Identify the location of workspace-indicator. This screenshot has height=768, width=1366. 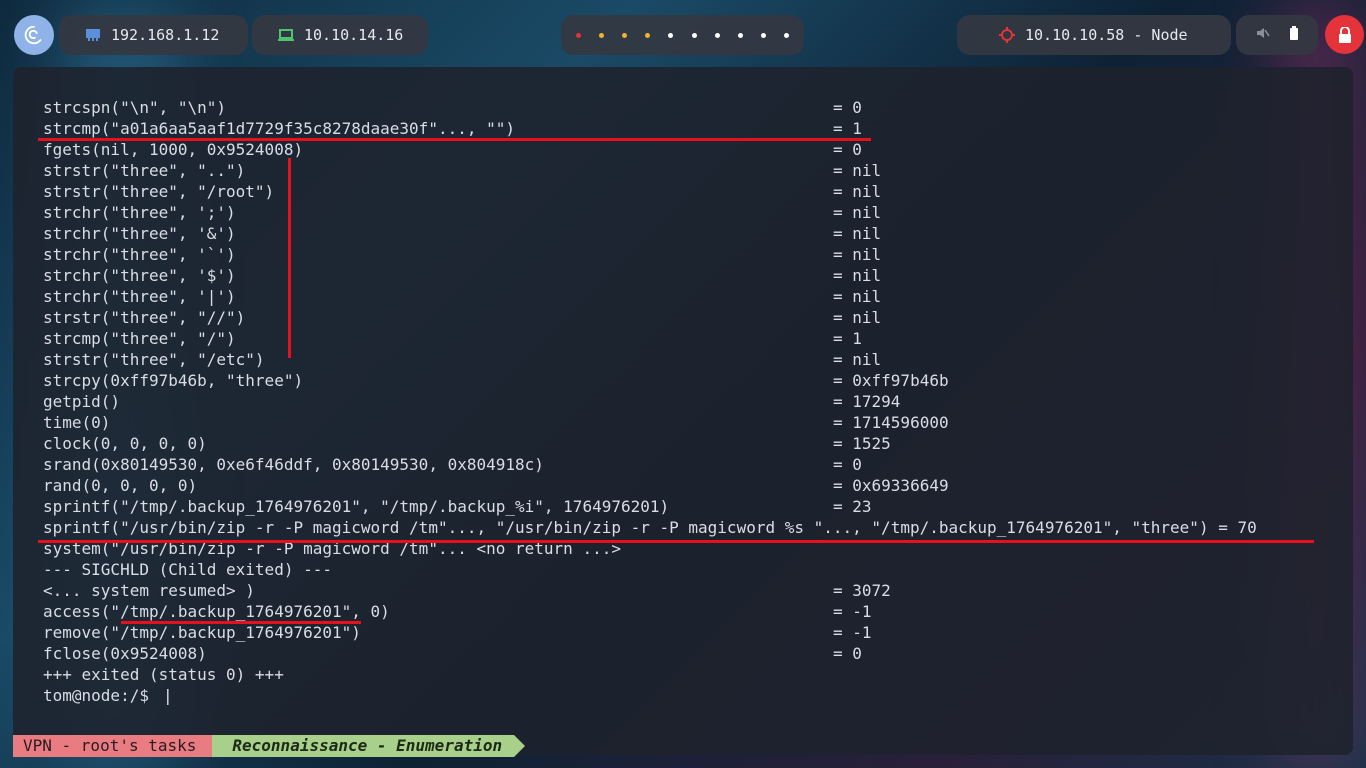
(682, 35).